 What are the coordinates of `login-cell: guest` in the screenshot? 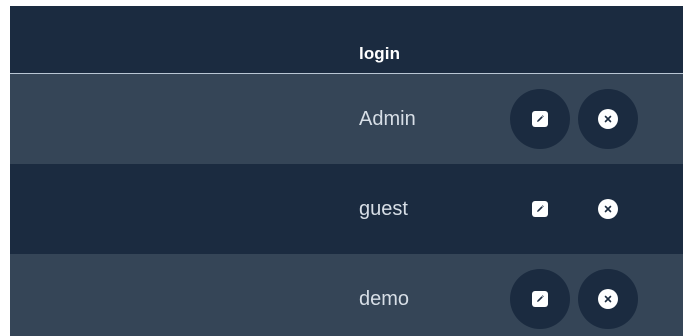 It's located at (383, 209).